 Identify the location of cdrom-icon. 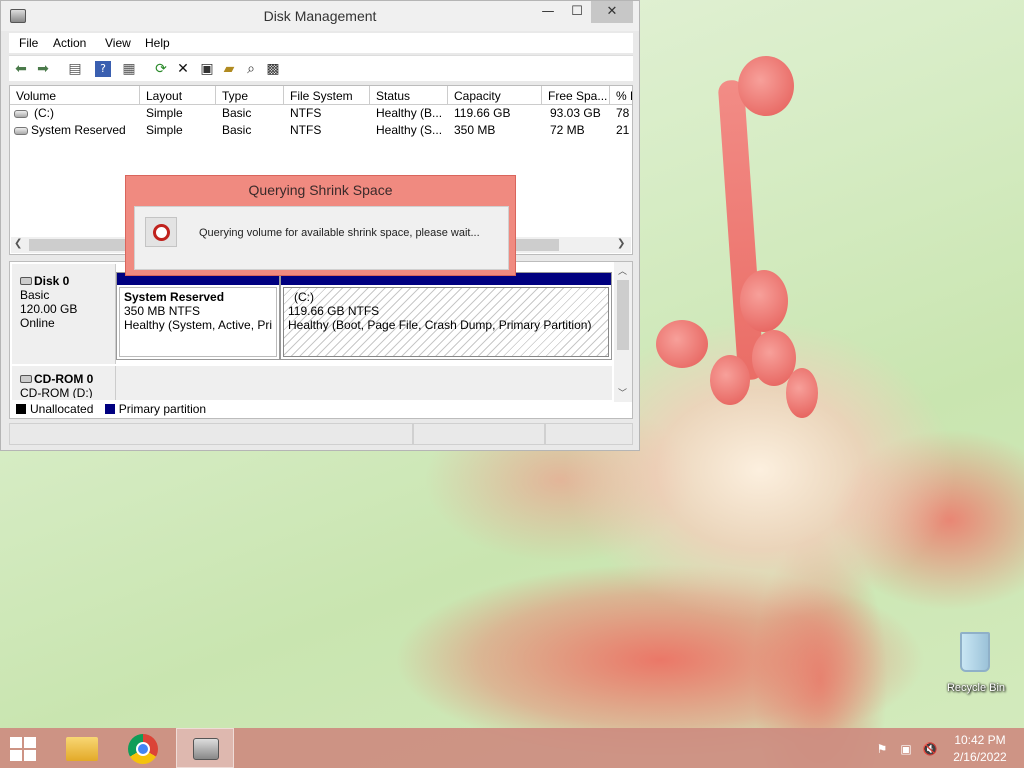
(26, 379).